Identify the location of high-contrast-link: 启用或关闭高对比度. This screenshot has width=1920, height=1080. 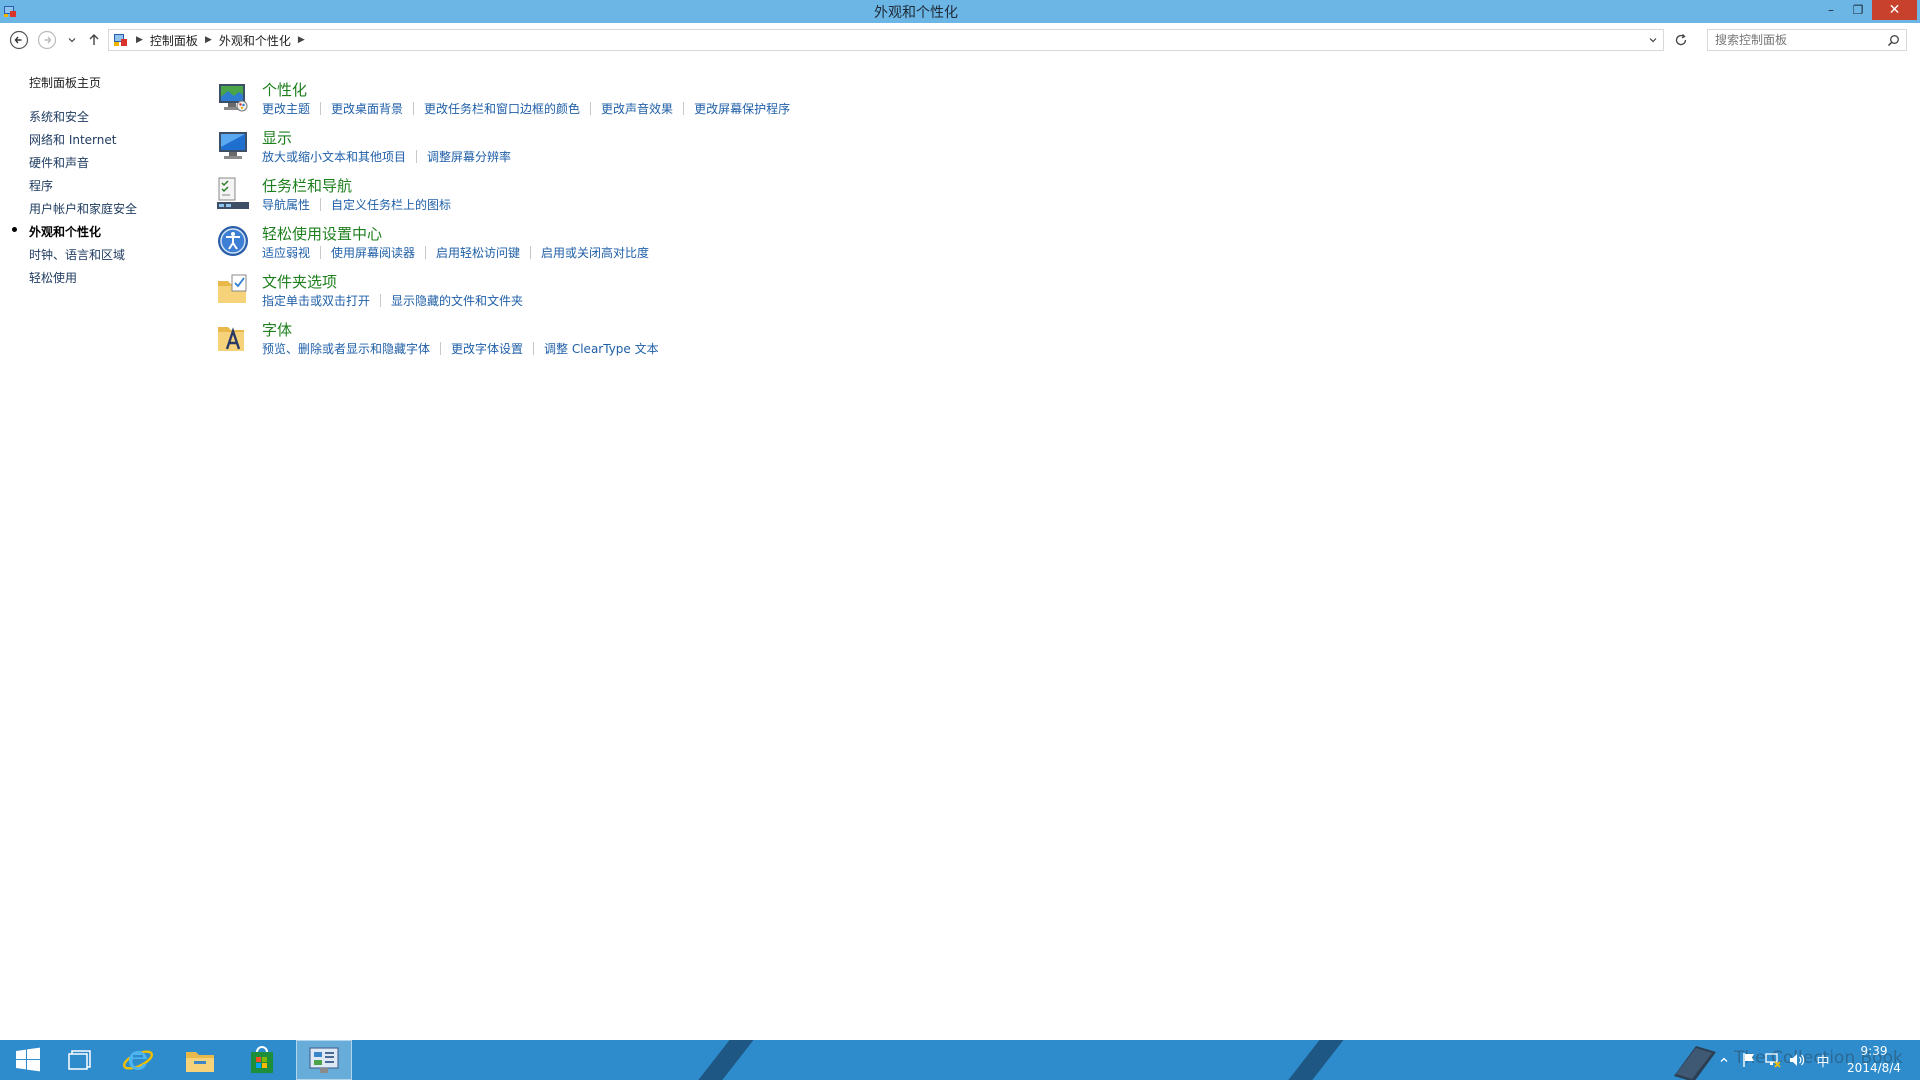
(595, 252).